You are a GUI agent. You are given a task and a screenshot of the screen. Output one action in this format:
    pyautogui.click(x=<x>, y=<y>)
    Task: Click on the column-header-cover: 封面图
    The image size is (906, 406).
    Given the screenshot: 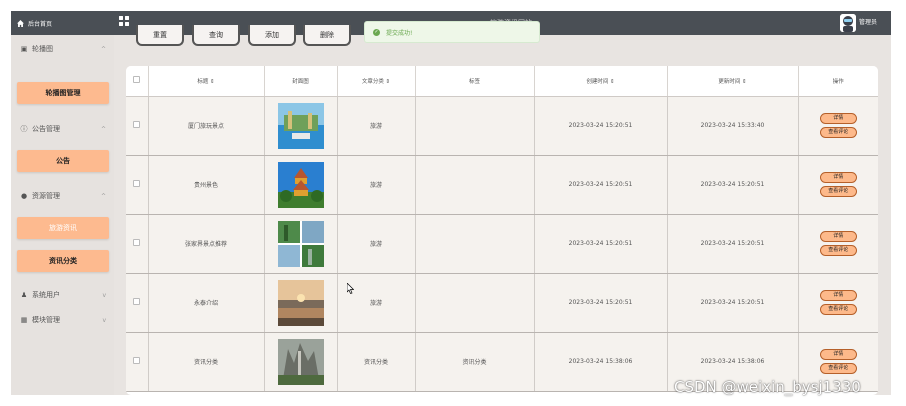 What is the action you would take?
    pyautogui.click(x=301, y=81)
    